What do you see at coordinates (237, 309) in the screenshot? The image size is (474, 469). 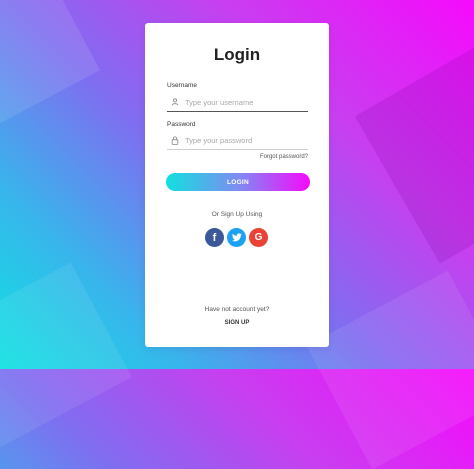 I see `no-account-text: Have not account yet?` at bounding box center [237, 309].